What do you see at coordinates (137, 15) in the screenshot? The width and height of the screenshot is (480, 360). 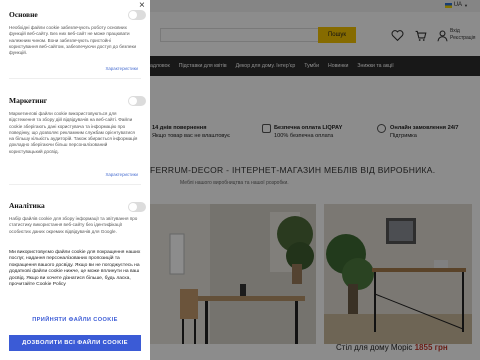 I see `essential-cookies-toggle` at bounding box center [137, 15].